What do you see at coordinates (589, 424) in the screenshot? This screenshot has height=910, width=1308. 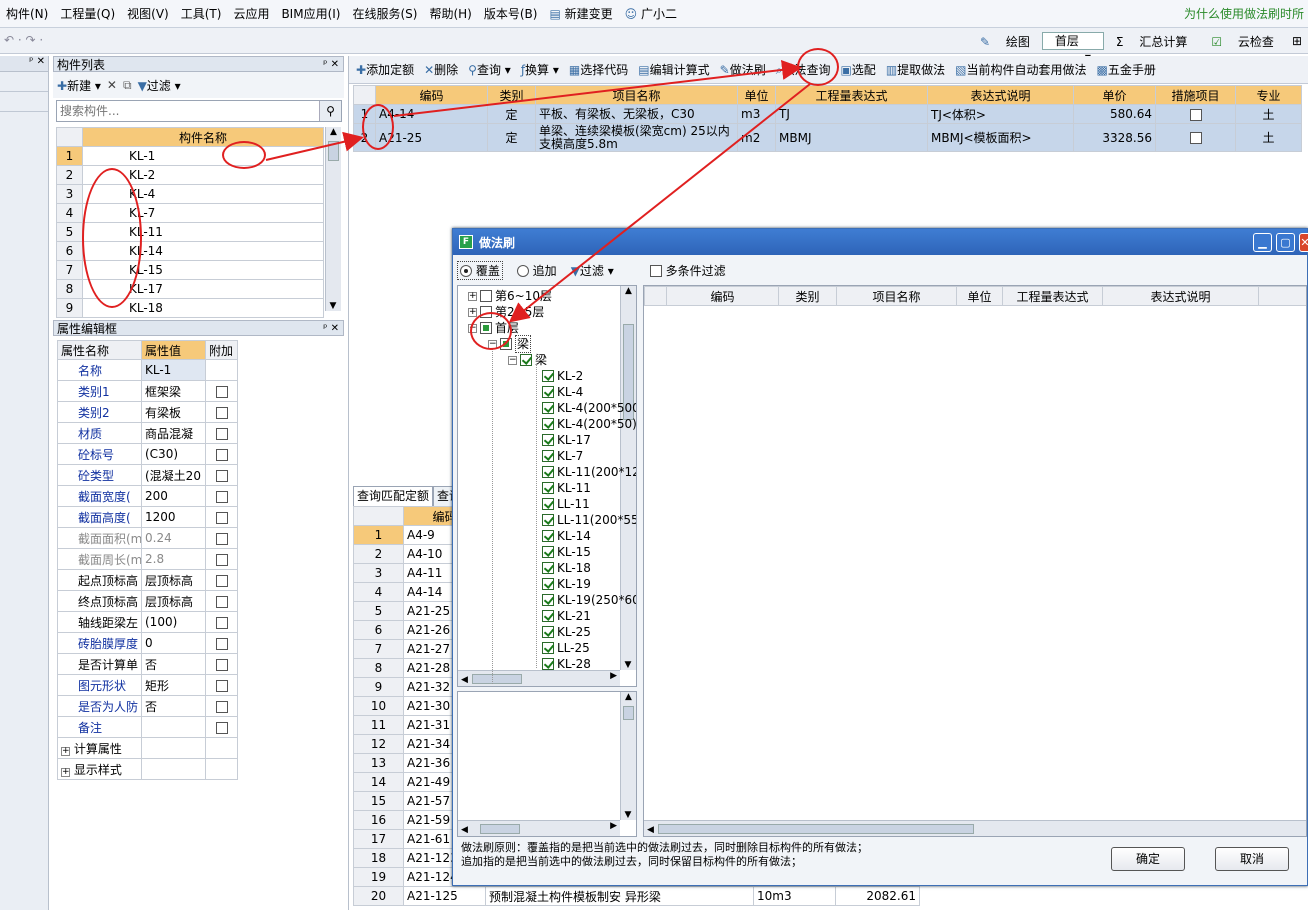 I see `tree-node-leaf: KL-4(200*50)` at bounding box center [589, 424].